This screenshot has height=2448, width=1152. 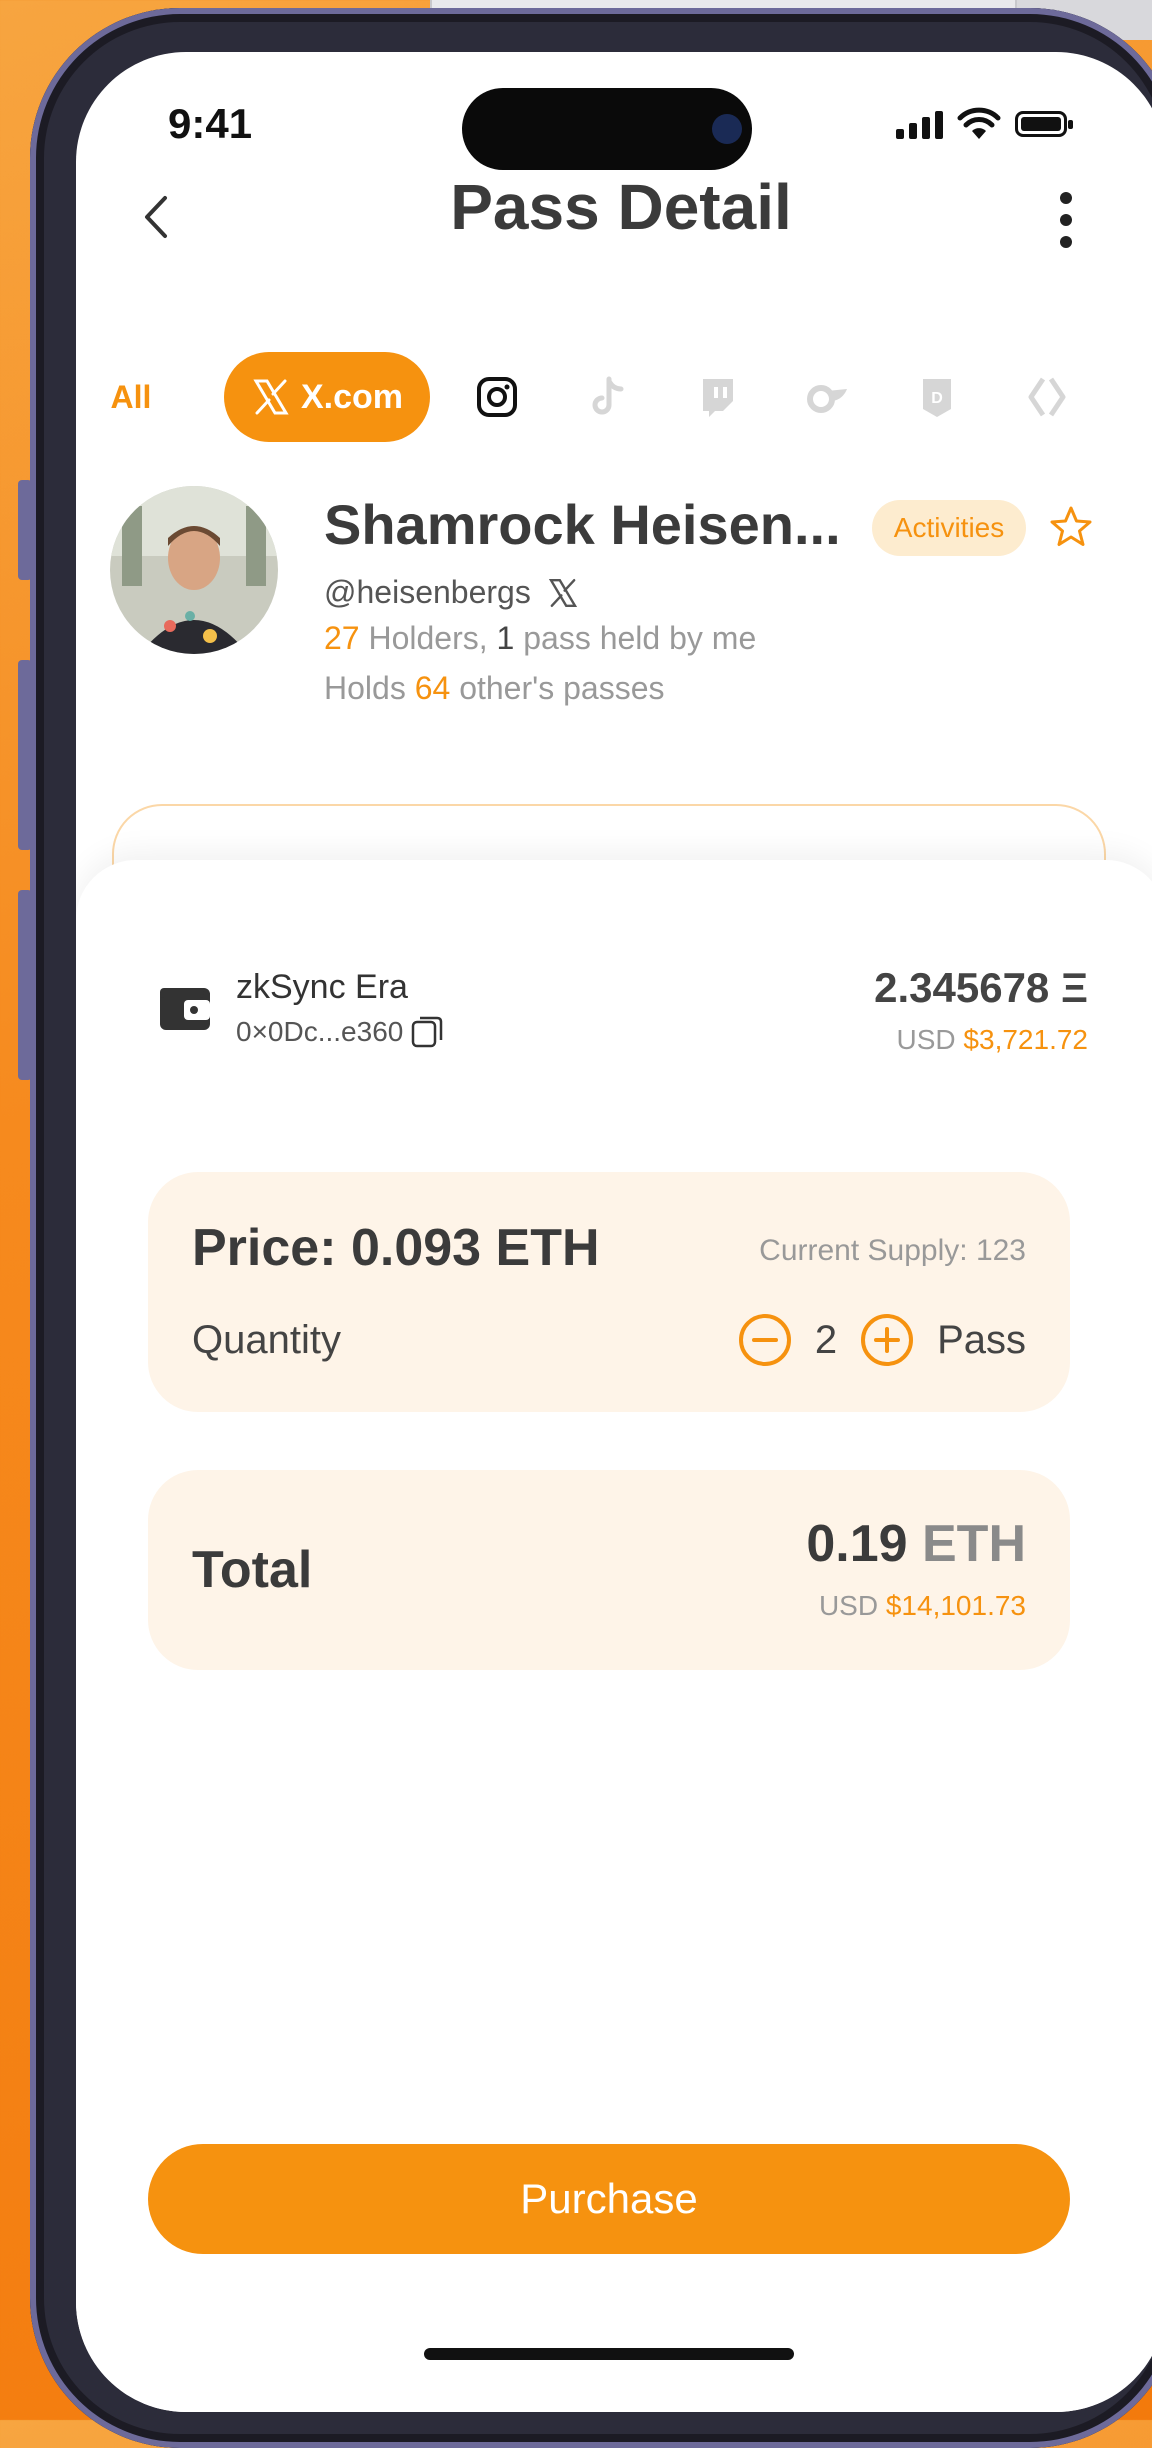 What do you see at coordinates (955, 1605) in the screenshot?
I see `total-usd-value: $14,101.73` at bounding box center [955, 1605].